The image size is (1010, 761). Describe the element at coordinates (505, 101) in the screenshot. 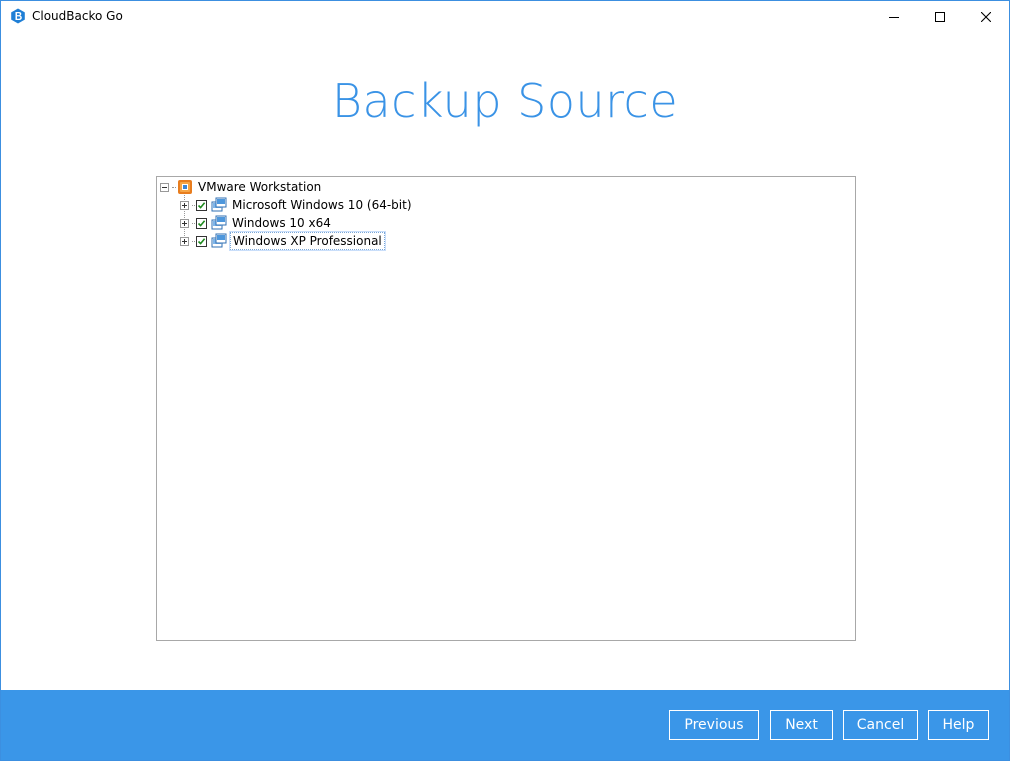

I see `page-title: Backup Source` at that location.